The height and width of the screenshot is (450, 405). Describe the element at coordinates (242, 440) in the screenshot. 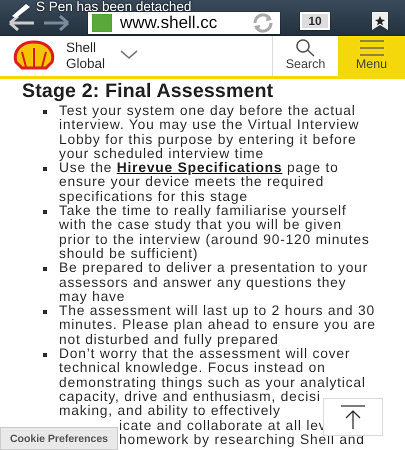

I see `bullet-text-line: homework by researching Shell and` at that location.